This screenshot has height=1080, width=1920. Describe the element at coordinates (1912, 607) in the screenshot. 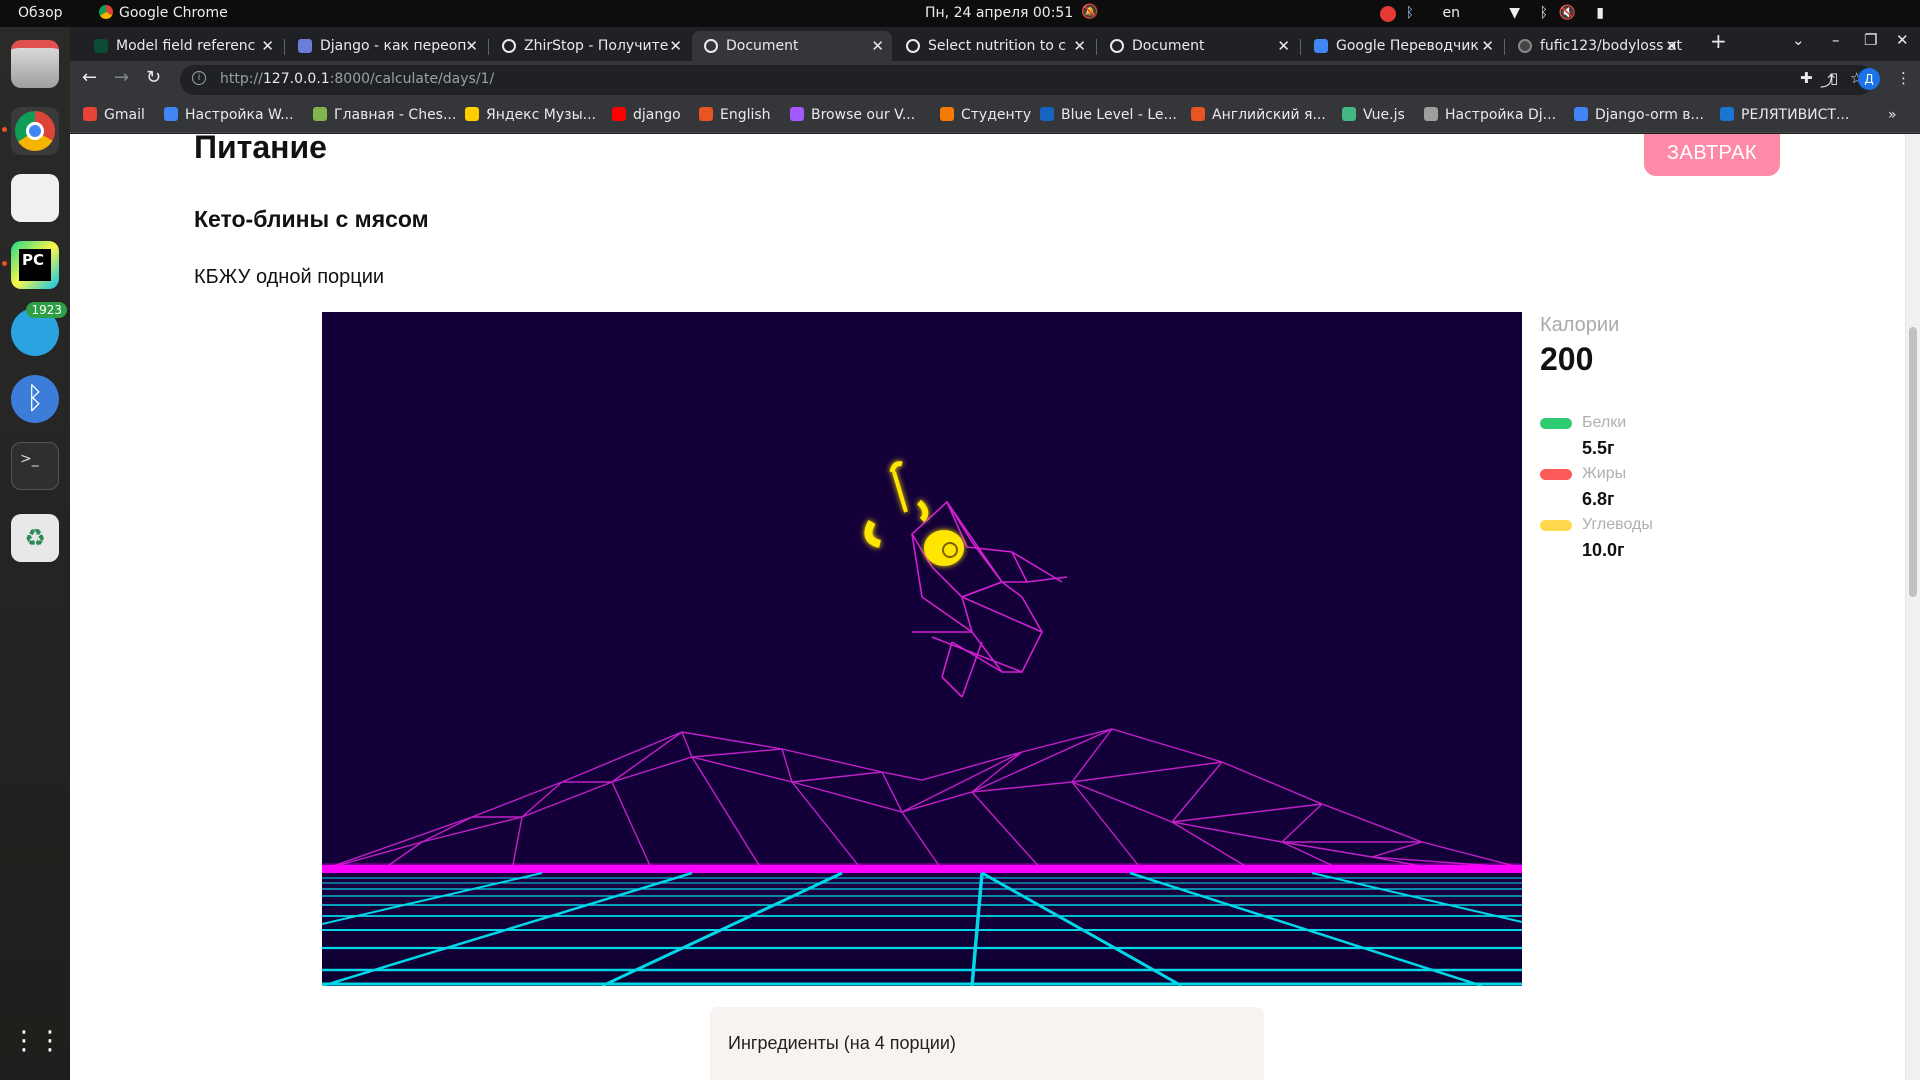

I see `page-scrollbar` at that location.